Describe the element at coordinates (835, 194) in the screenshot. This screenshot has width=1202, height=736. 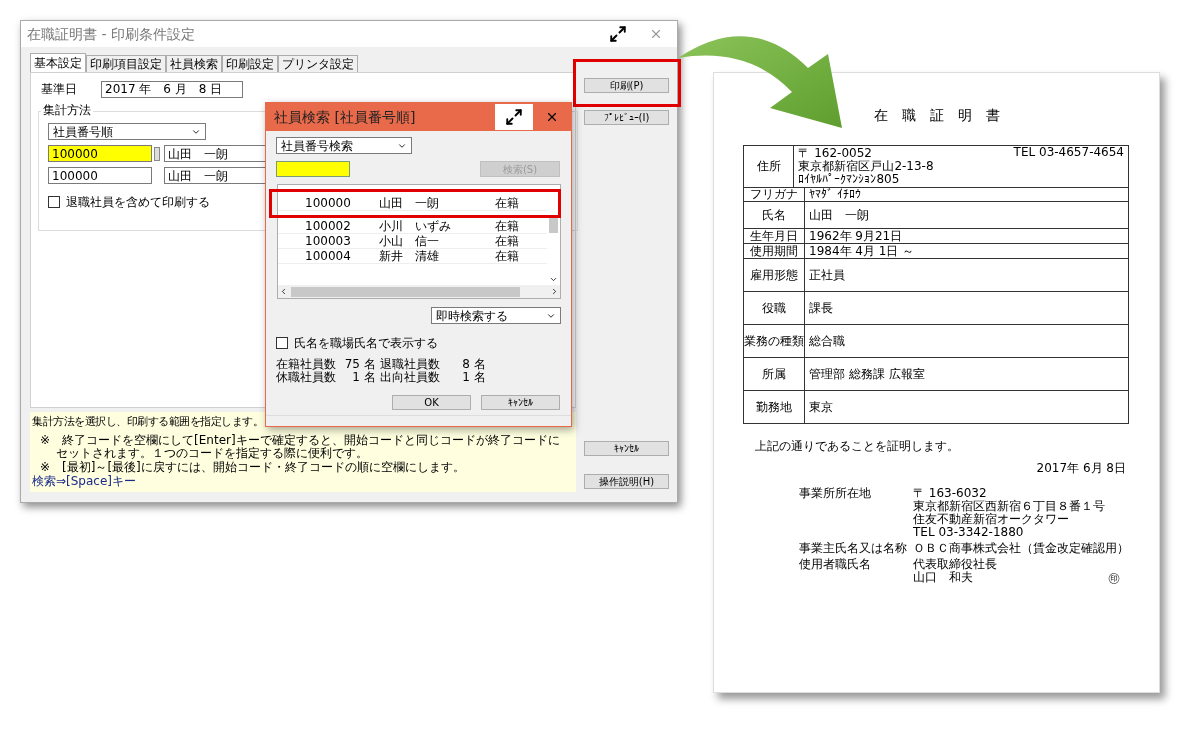
I see `row-value: ﾔﾏﾀﾞ ｲﾁﾛｳ` at that location.